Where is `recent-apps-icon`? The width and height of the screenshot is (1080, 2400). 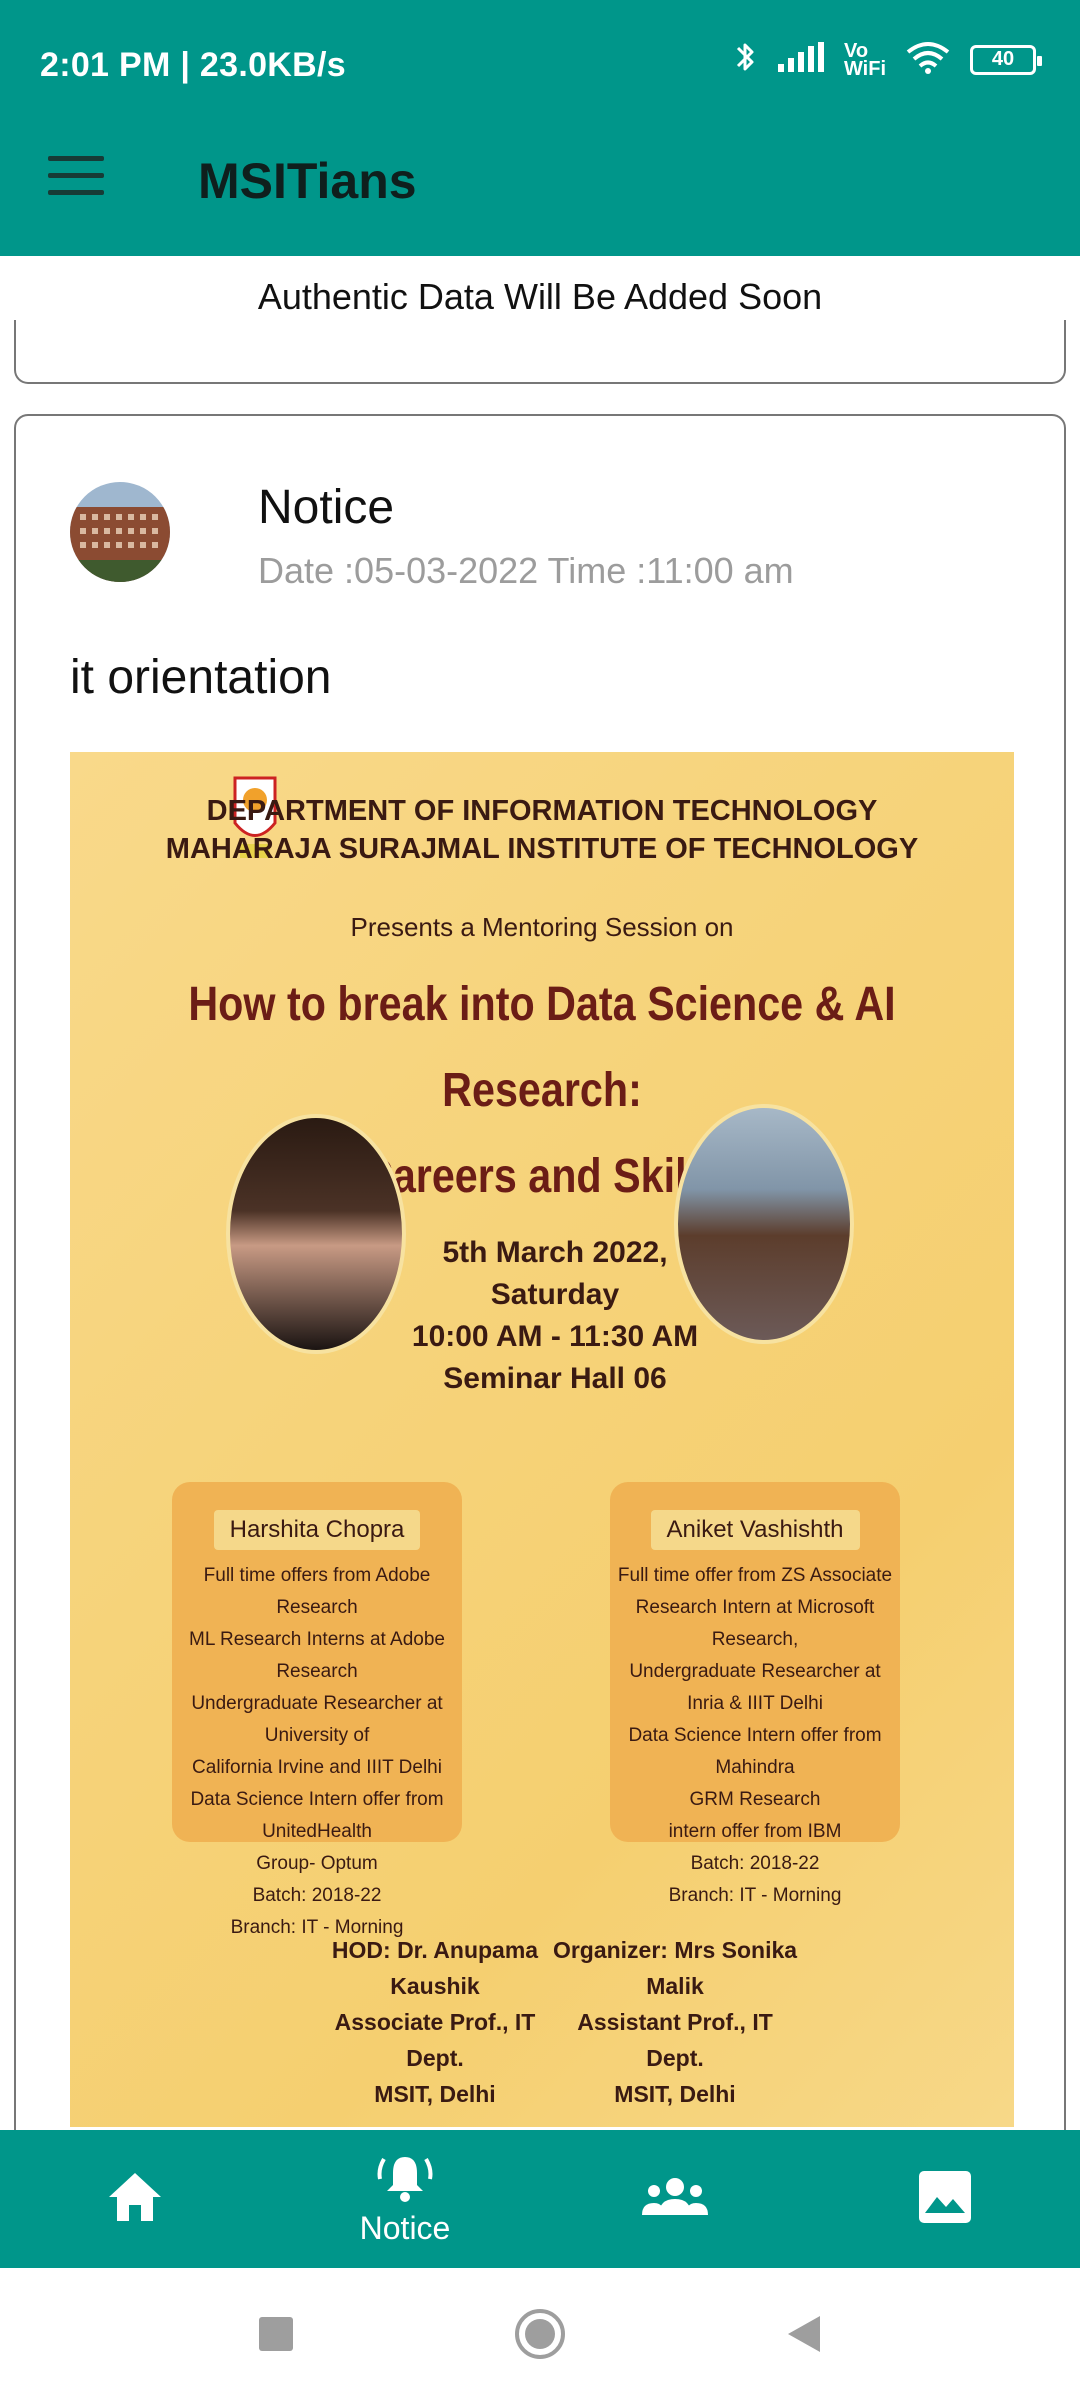 recent-apps-icon is located at coordinates (276, 2334).